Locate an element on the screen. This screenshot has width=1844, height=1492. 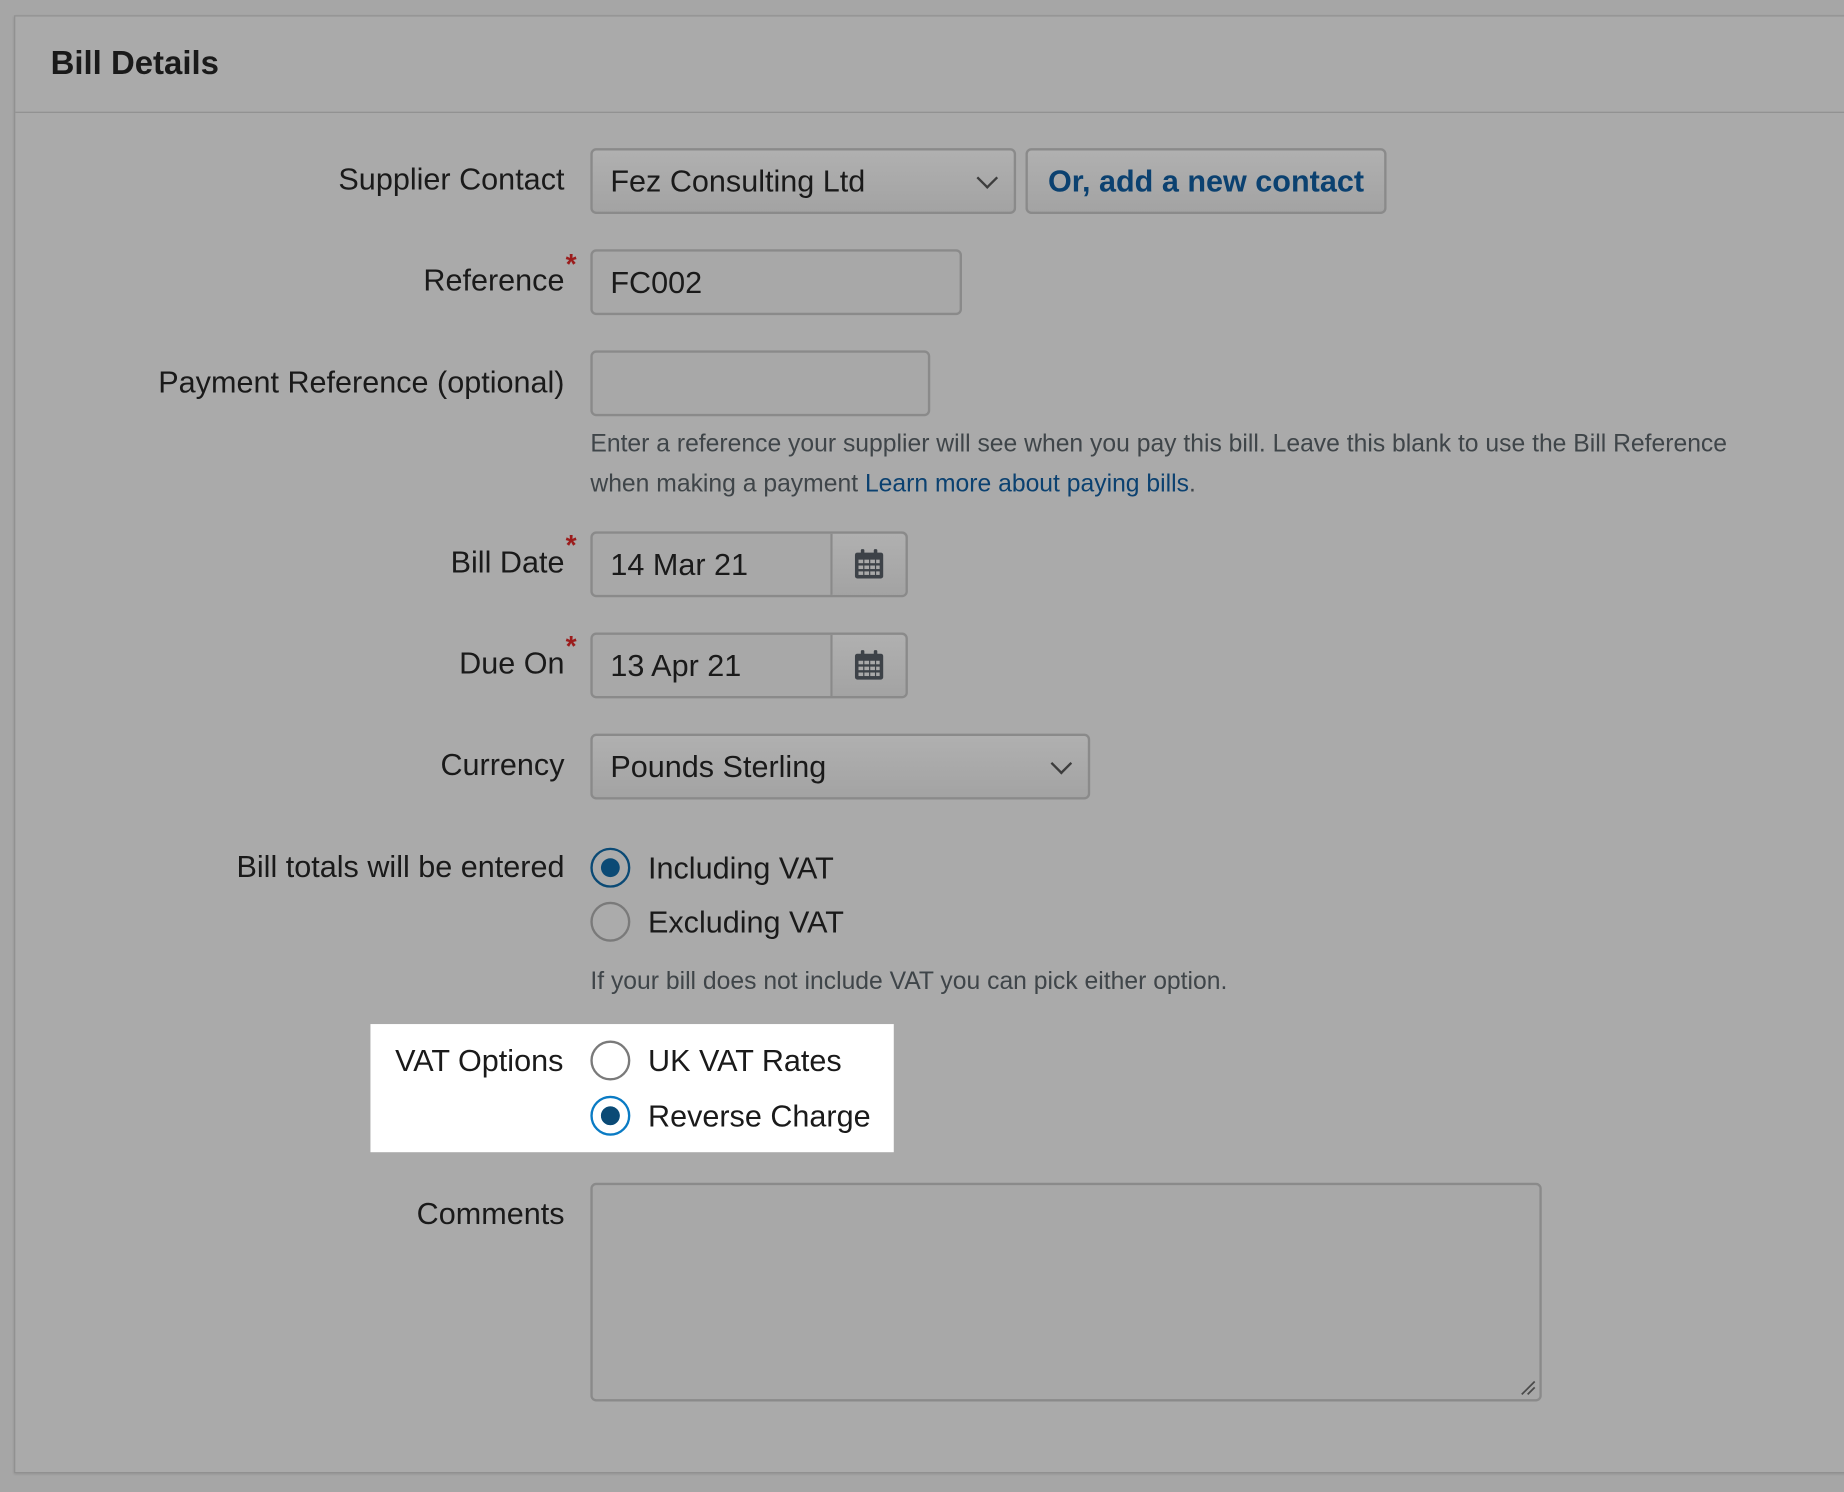
including-vat-option: Including VAT is located at coordinates (712, 868).